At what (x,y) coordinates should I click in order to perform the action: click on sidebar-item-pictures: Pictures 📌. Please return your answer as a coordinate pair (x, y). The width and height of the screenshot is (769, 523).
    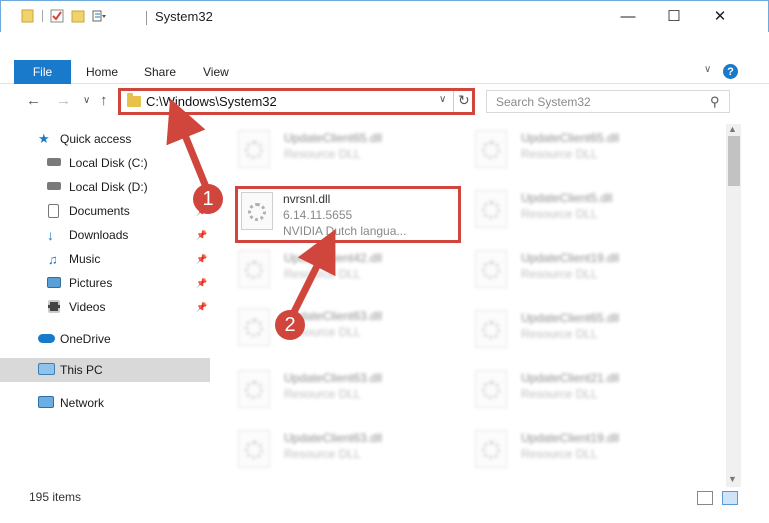
    Looking at the image, I should click on (105, 283).